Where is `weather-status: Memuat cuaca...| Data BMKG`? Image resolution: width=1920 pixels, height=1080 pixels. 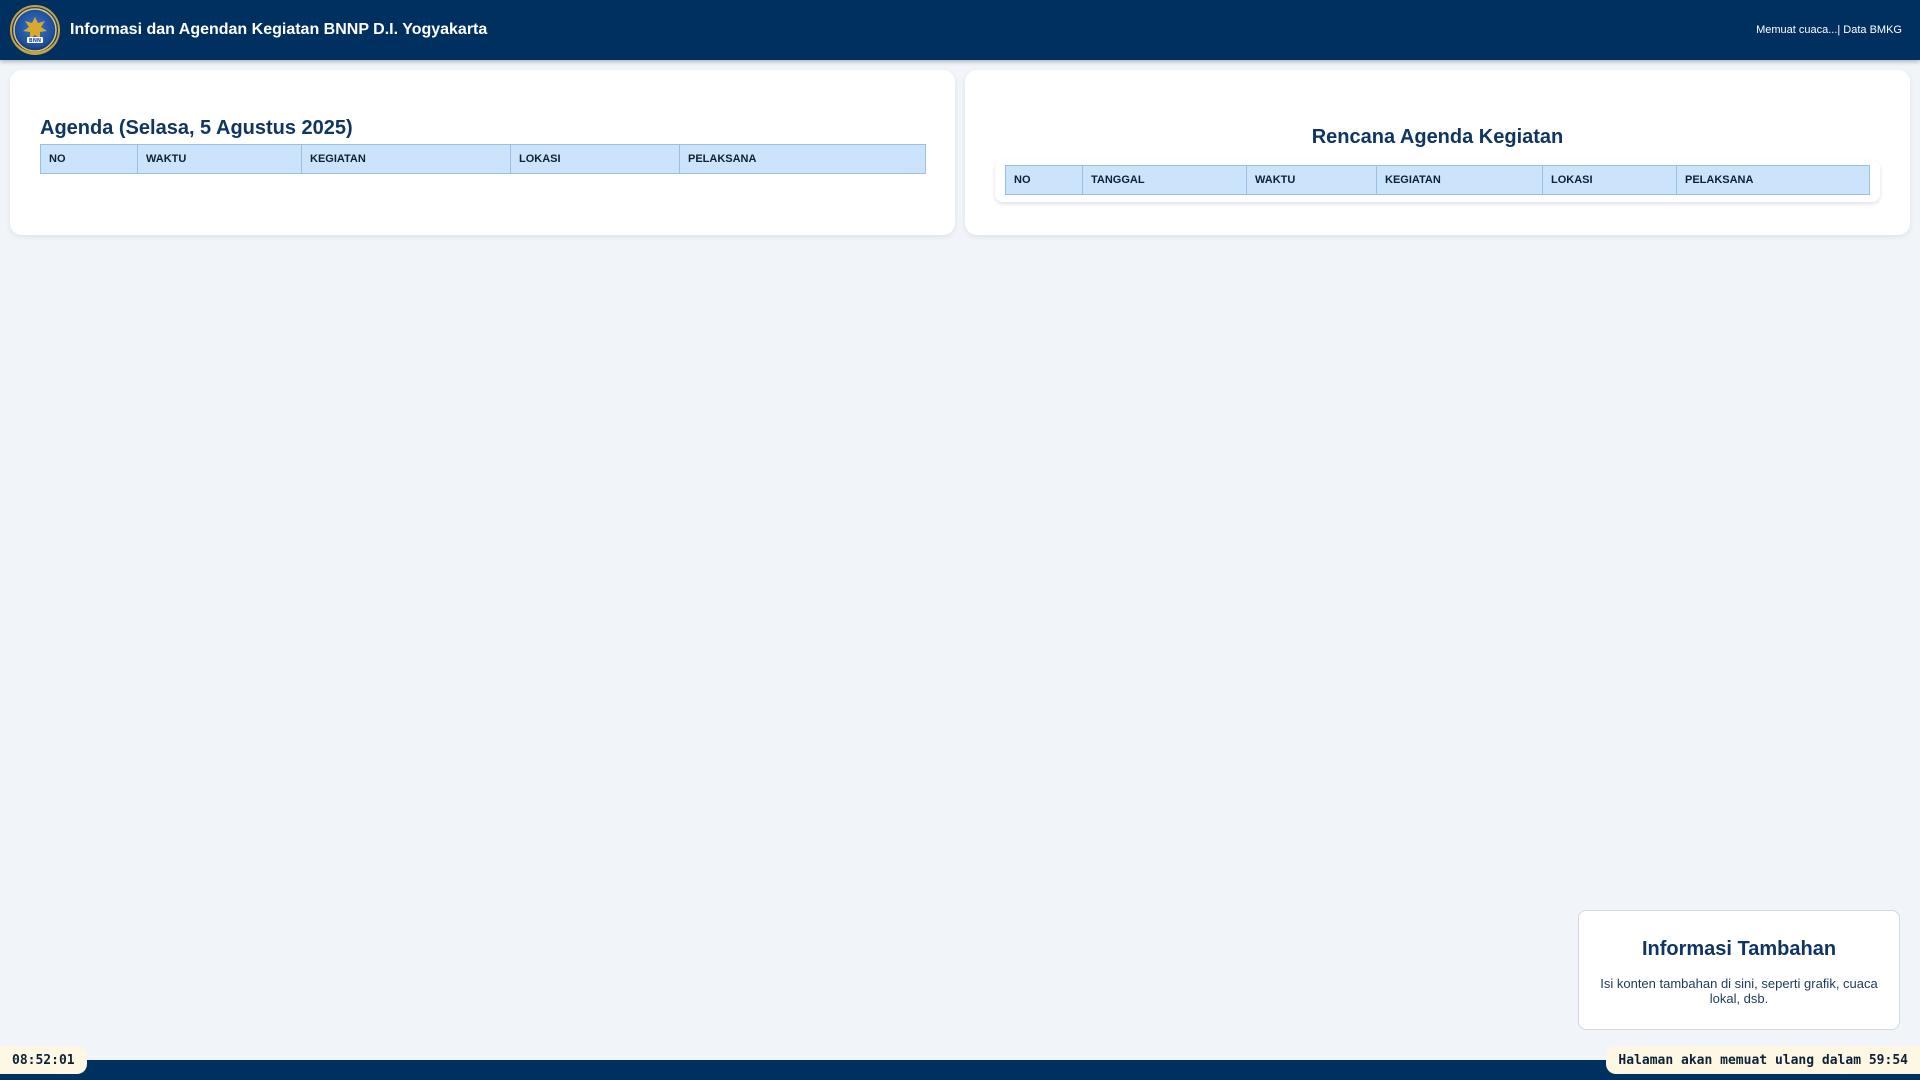 weather-status: Memuat cuaca...| Data BMKG is located at coordinates (1829, 30).